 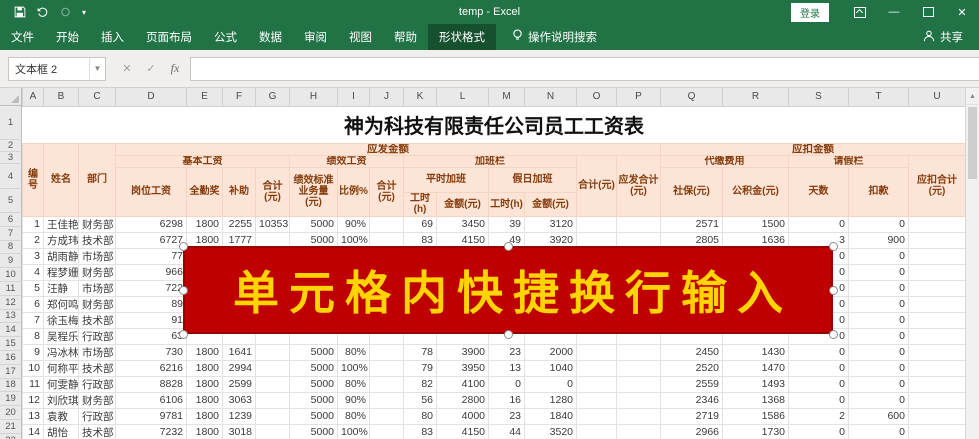 What do you see at coordinates (33, 416) in the screenshot?
I see `cell: 13` at bounding box center [33, 416].